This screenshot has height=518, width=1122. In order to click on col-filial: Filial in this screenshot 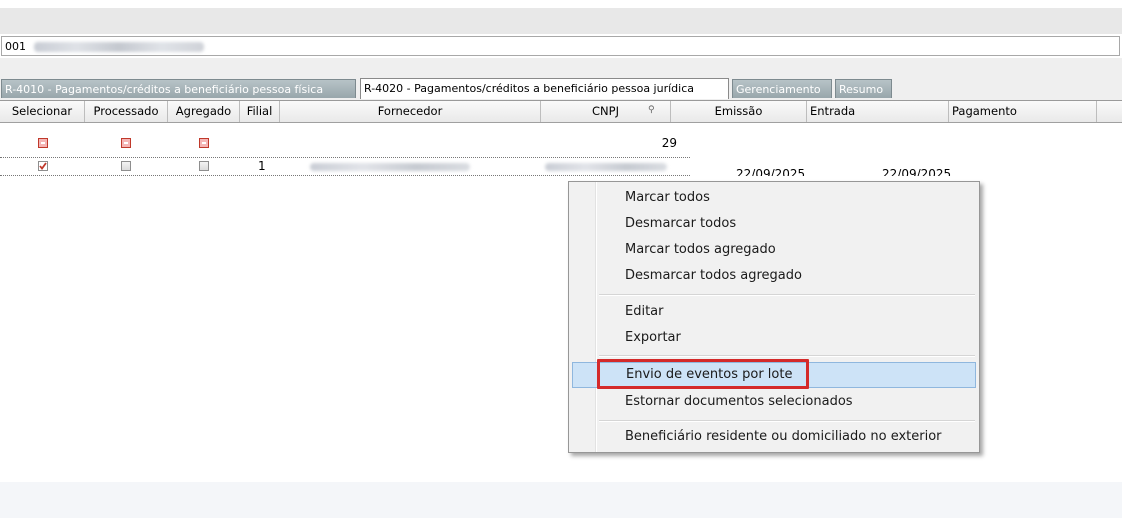, I will do `click(260, 111)`.